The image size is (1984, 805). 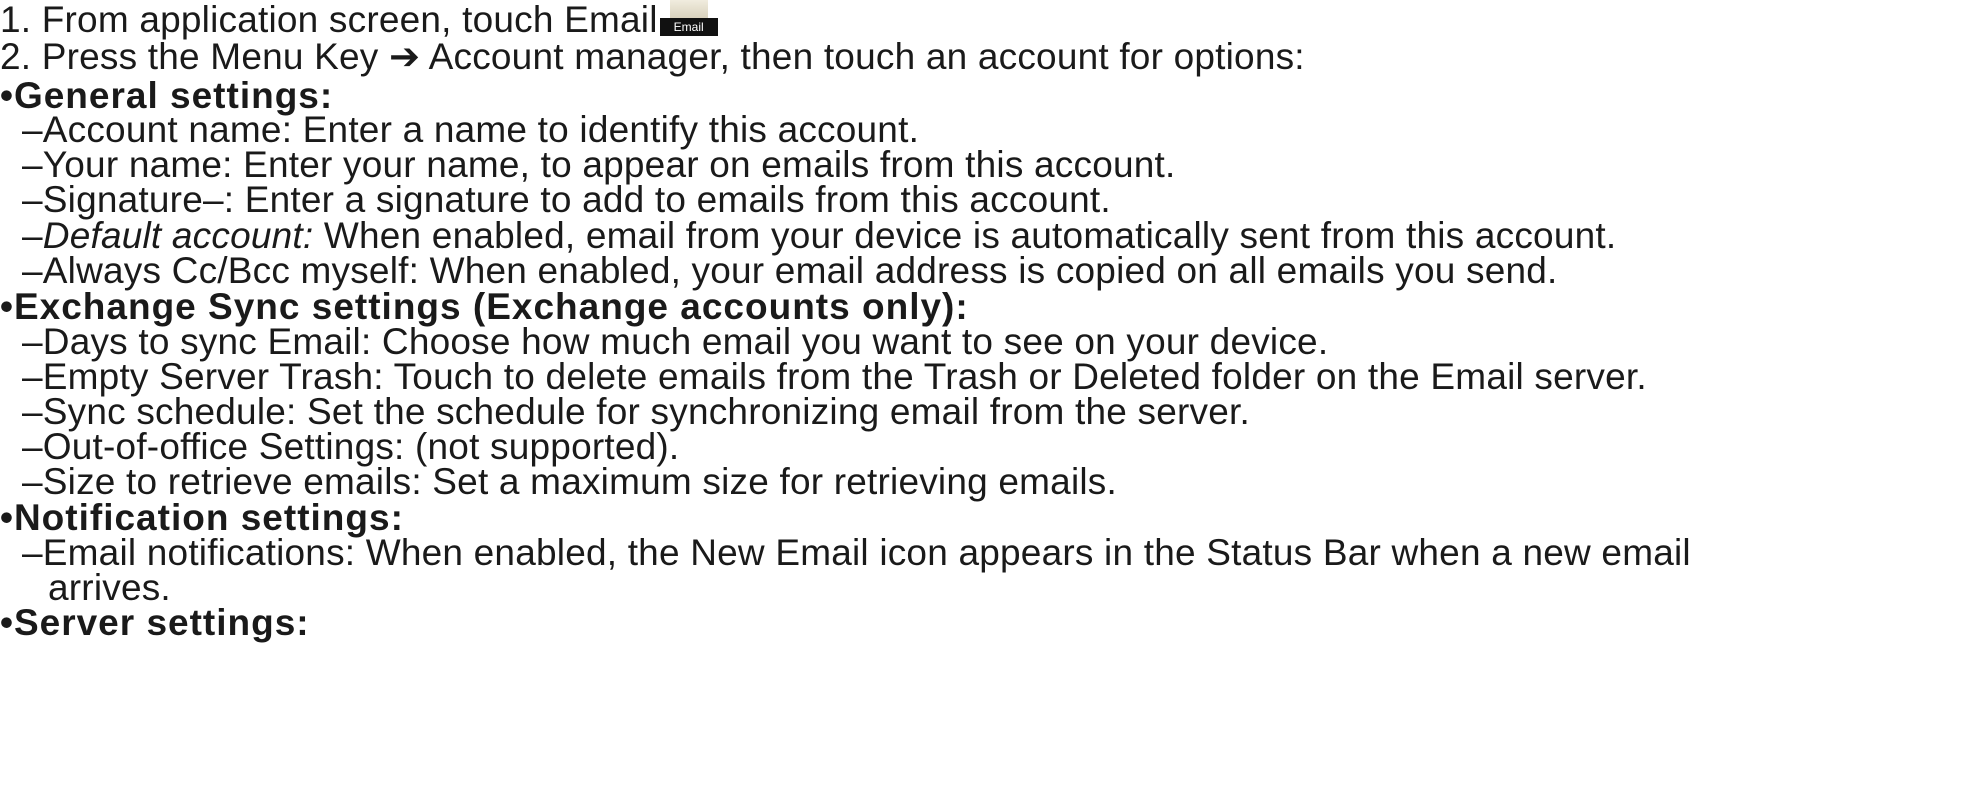 What do you see at coordinates (688, 9) in the screenshot?
I see `email-icon-image` at bounding box center [688, 9].